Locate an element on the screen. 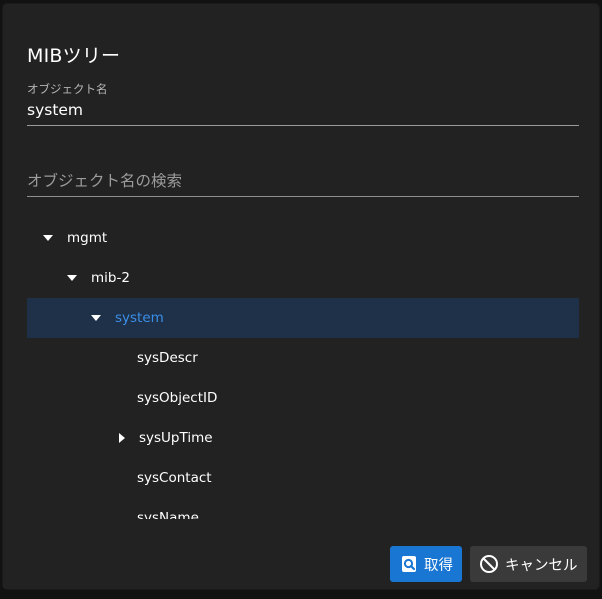 Image resolution: width=602 pixels, height=599 pixels. tree-item-sysobjectid: sysObjectID is located at coordinates (303, 398).